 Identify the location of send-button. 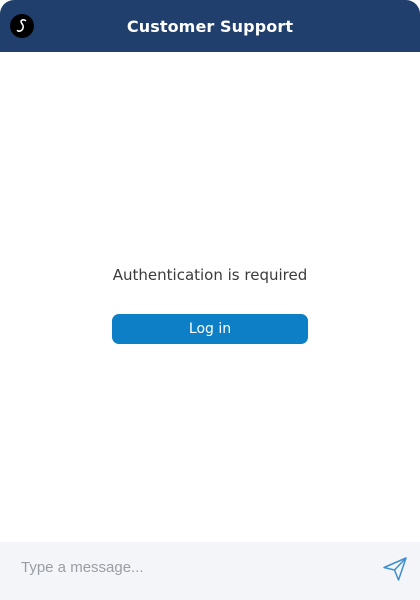
(395, 569).